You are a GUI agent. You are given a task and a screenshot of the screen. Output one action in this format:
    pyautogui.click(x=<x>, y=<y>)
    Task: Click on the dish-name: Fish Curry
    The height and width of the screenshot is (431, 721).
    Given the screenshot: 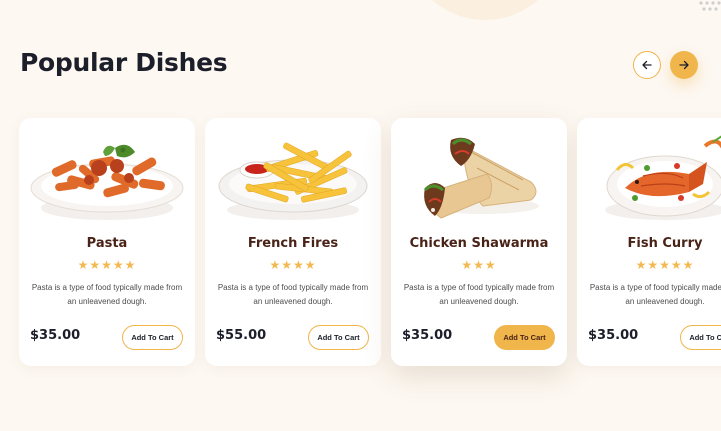 What is the action you would take?
    pyautogui.click(x=665, y=243)
    